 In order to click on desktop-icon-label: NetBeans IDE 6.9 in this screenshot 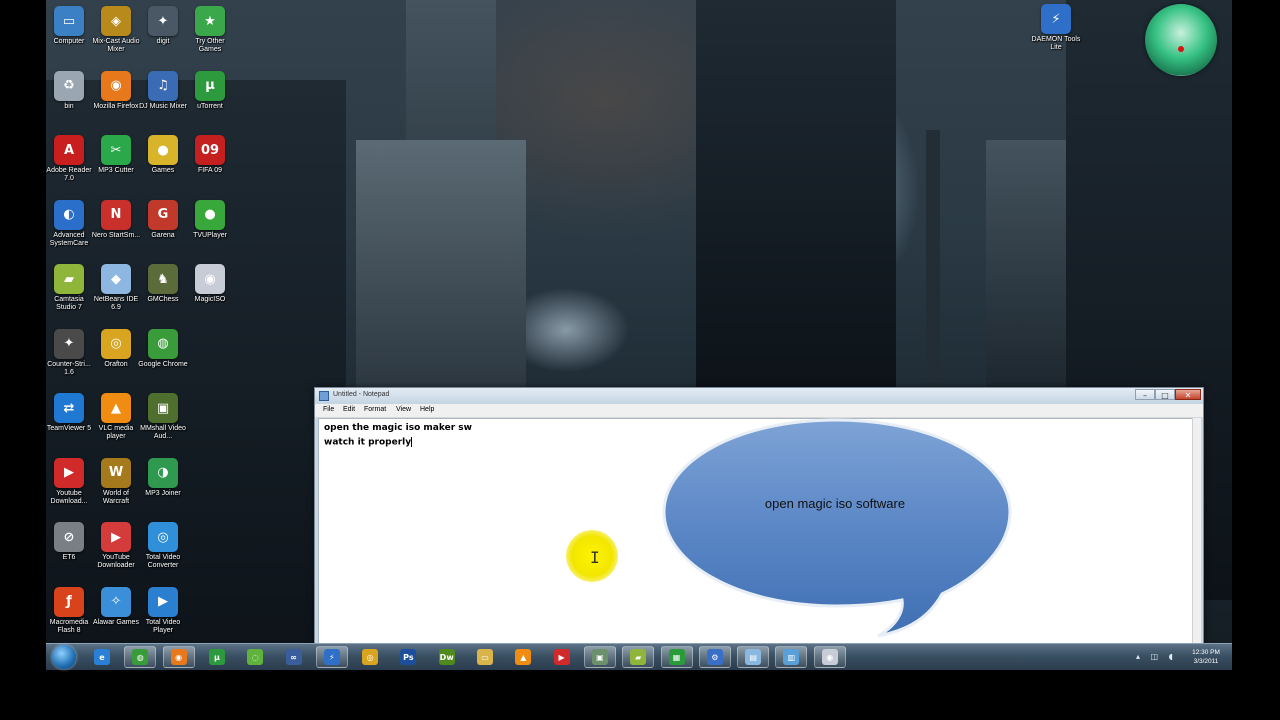, I will do `click(116, 303)`.